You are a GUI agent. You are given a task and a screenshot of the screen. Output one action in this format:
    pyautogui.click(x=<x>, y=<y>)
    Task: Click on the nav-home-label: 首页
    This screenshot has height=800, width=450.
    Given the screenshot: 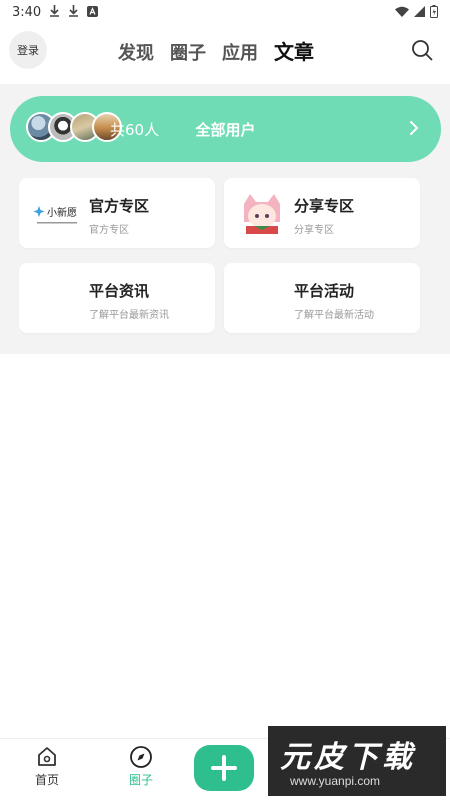 What is the action you would take?
    pyautogui.click(x=46, y=780)
    